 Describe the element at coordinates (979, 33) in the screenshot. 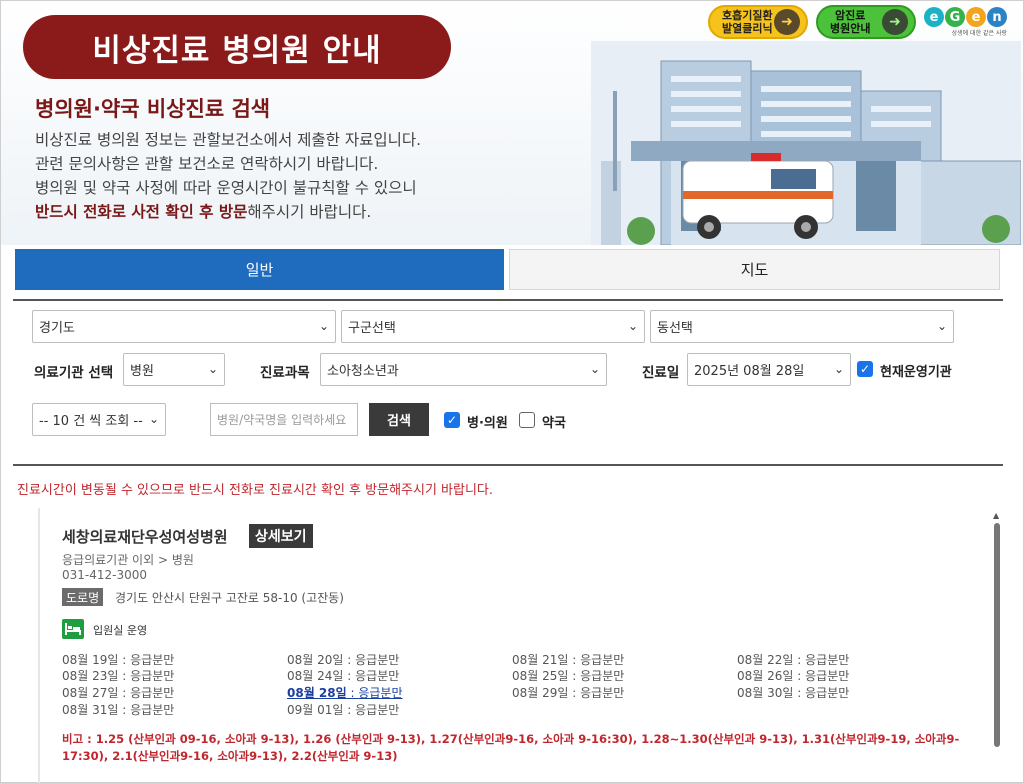

I see `logo-tagline: 상생에 대한 같은 사랑` at that location.